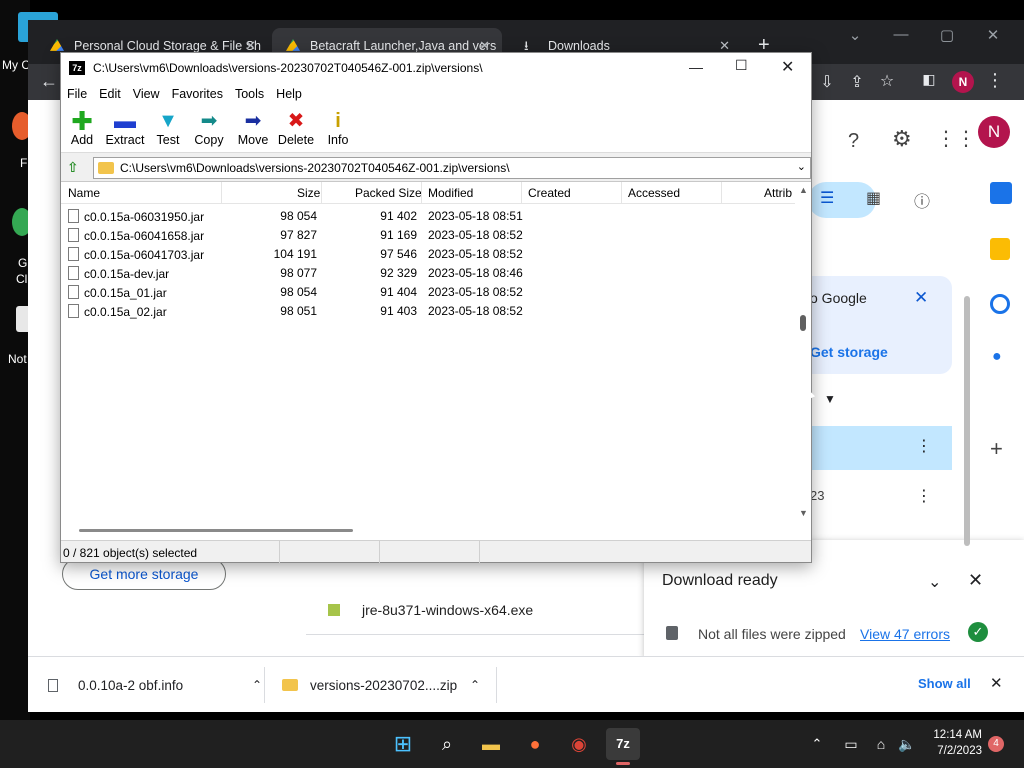  What do you see at coordinates (155, 684) in the screenshot?
I see `download-item: 0.0.10a-2 obf.info ⌃` at bounding box center [155, 684].